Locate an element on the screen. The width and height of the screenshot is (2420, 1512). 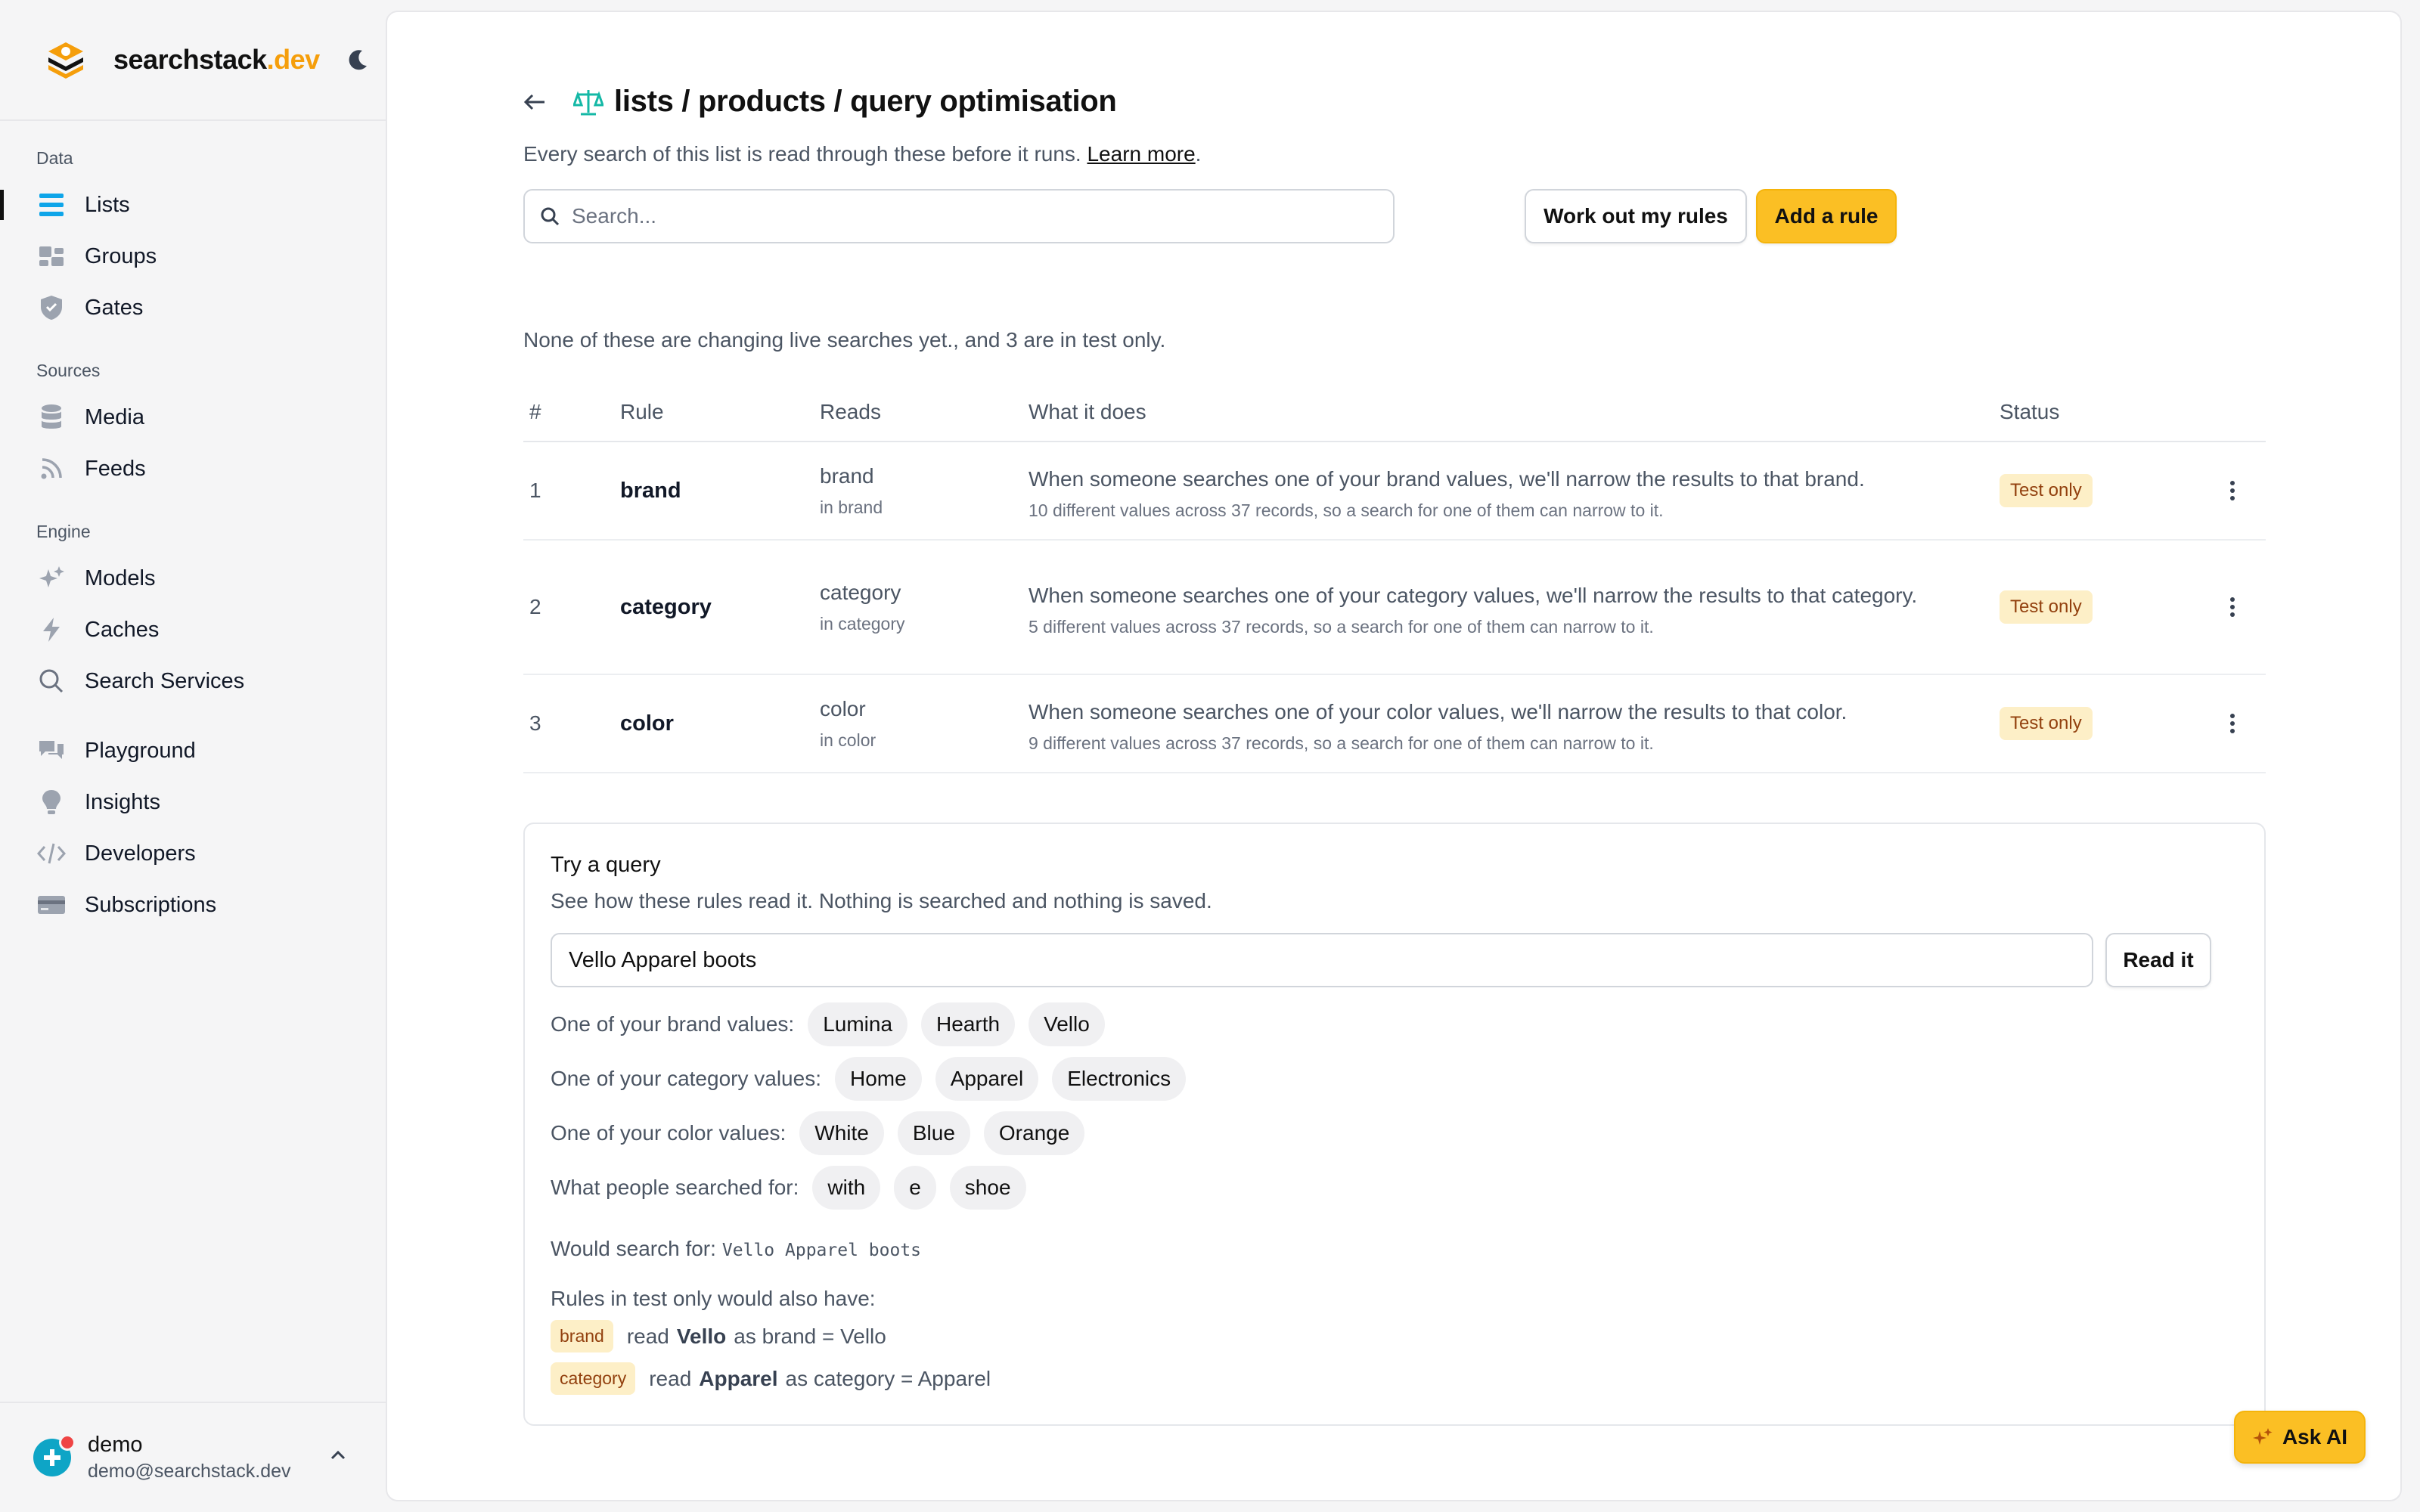
logo-icon is located at coordinates (65, 60).